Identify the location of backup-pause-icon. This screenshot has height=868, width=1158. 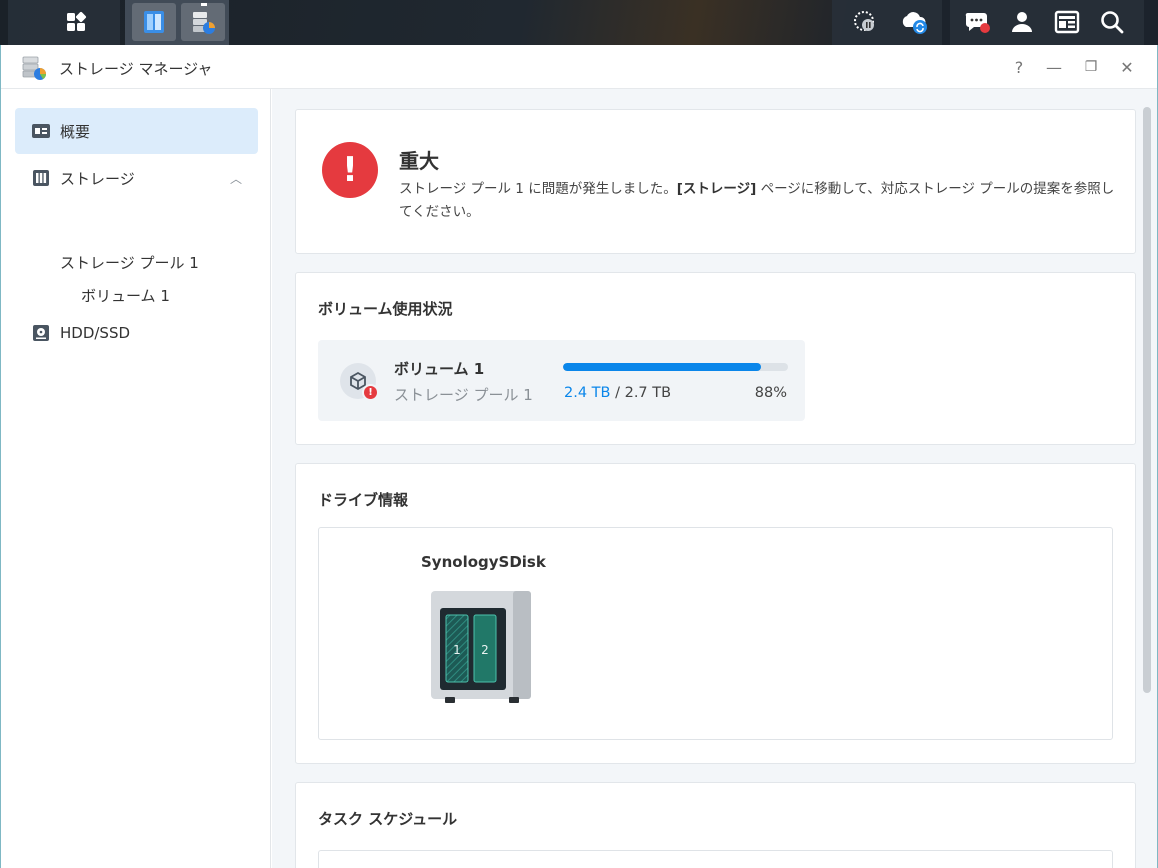
(864, 21).